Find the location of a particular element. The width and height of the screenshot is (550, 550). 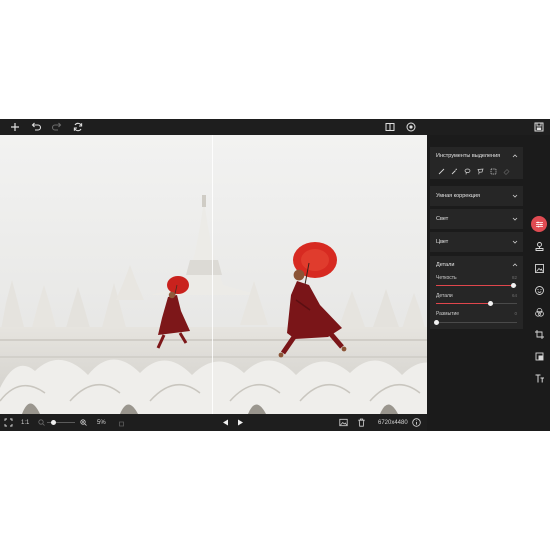

top-toolbar is located at coordinates (275, 127).